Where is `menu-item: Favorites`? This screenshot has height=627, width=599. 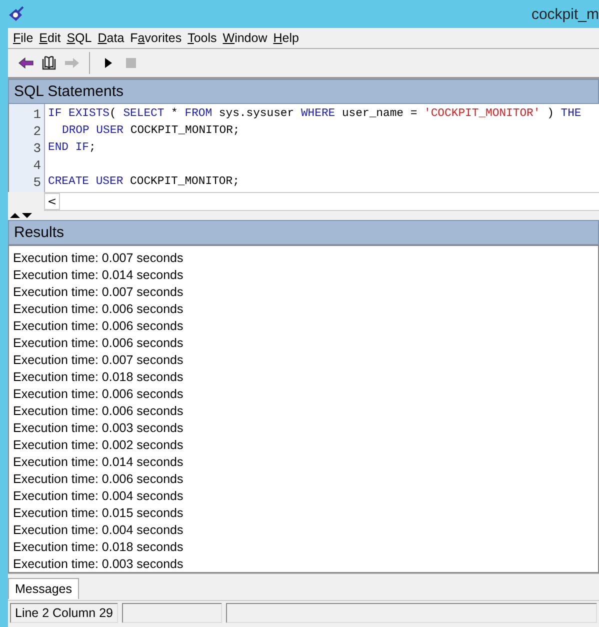 menu-item: Favorites is located at coordinates (156, 38).